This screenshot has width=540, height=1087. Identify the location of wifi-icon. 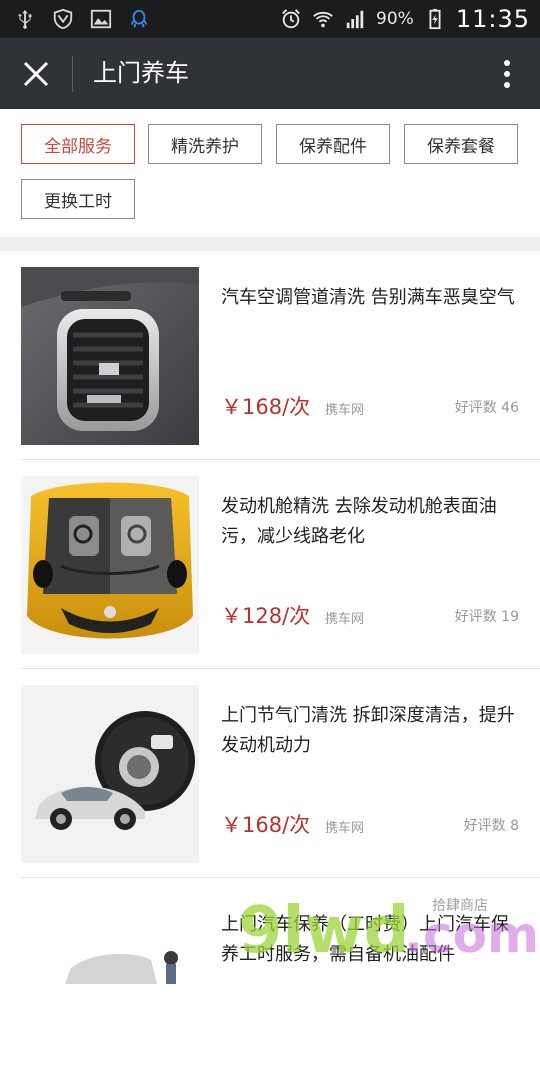
(323, 19).